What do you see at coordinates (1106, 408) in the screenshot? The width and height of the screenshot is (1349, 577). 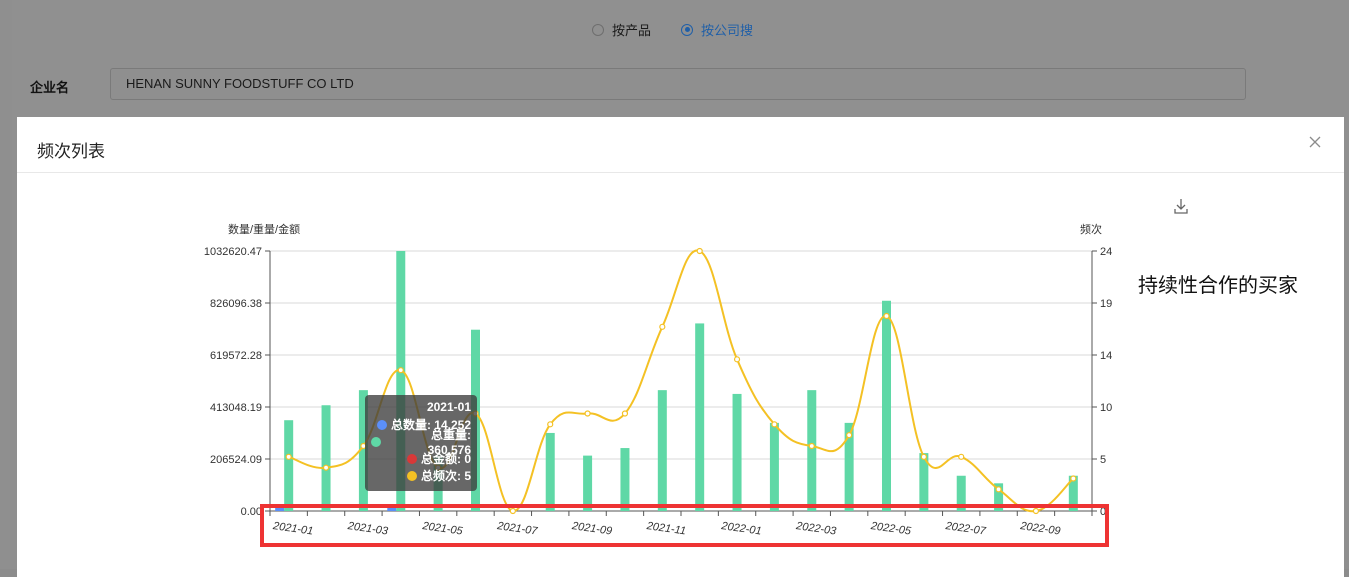 I see `right-tick-label: 10` at bounding box center [1106, 408].